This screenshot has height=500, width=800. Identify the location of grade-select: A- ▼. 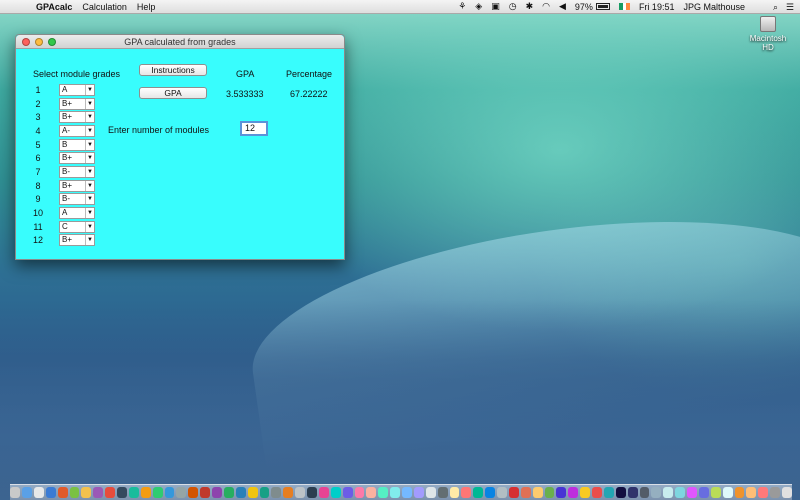
(77, 131).